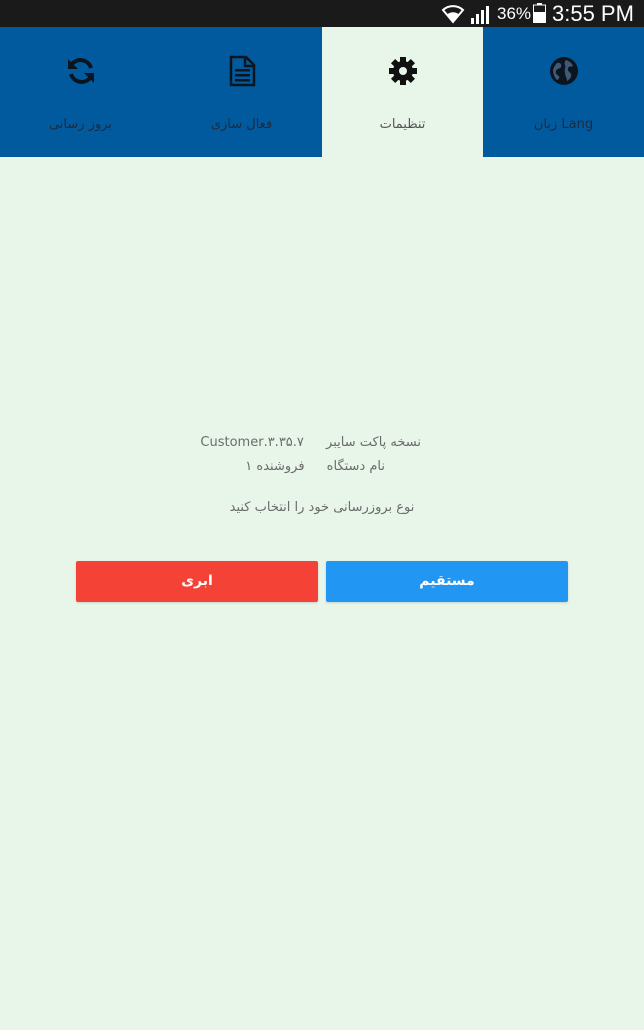  Describe the element at coordinates (322, 507) in the screenshot. I see `update-type-prompt: نوع بروزرسانی خود را انتخاب کنید` at that location.